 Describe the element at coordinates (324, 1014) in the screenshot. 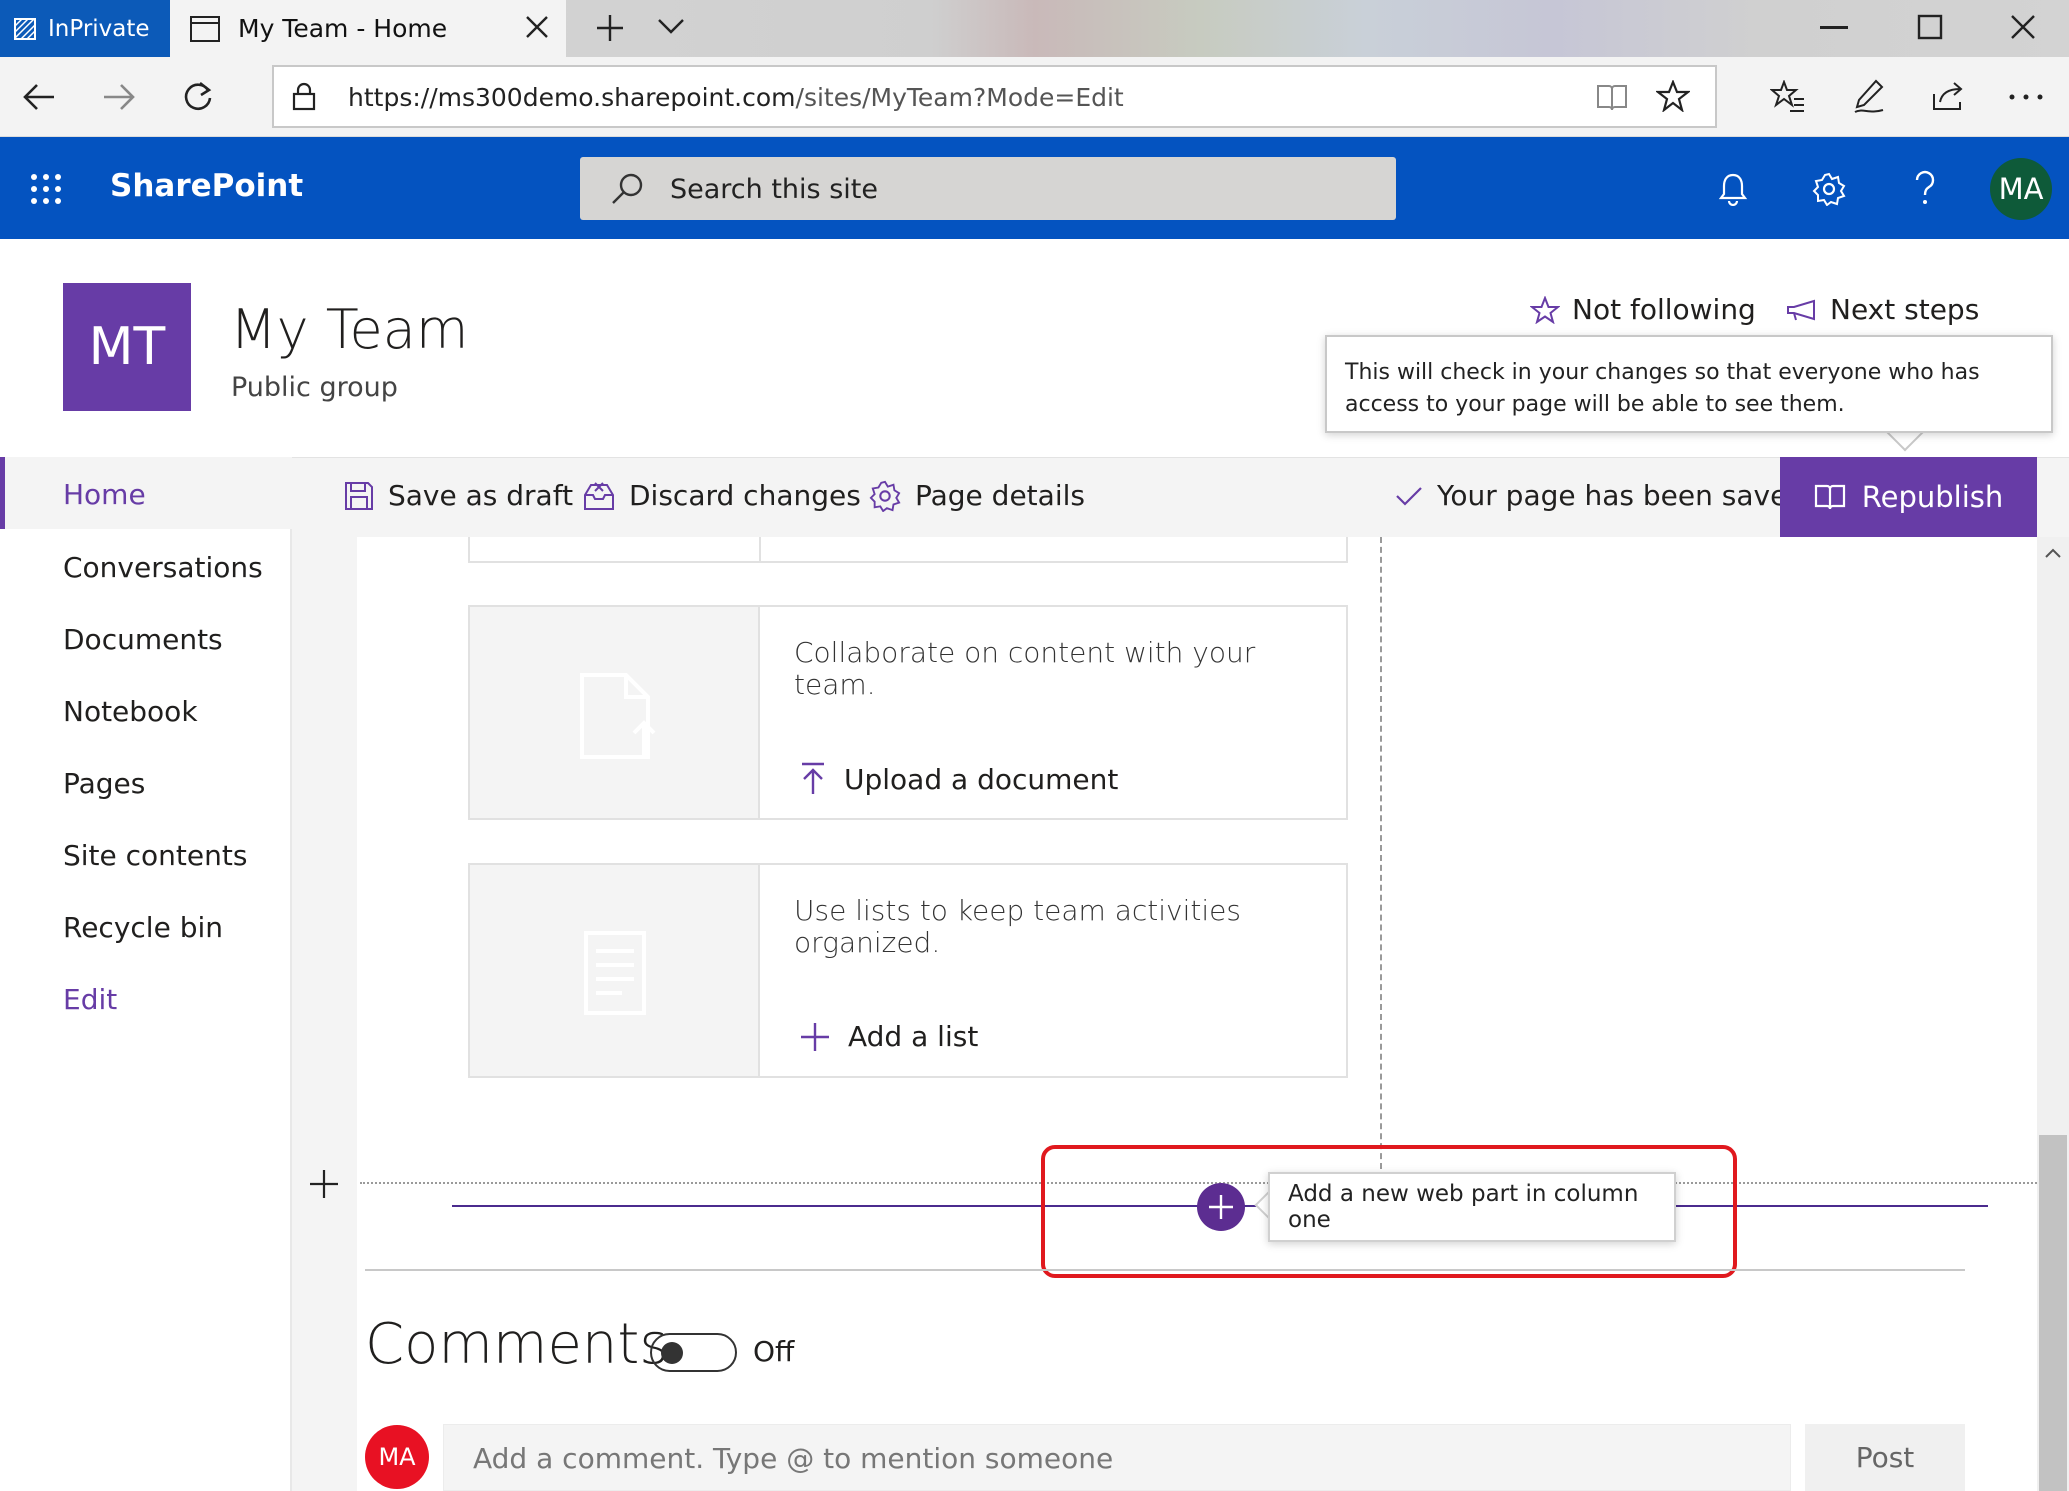

I see `canvas-gutter` at that location.